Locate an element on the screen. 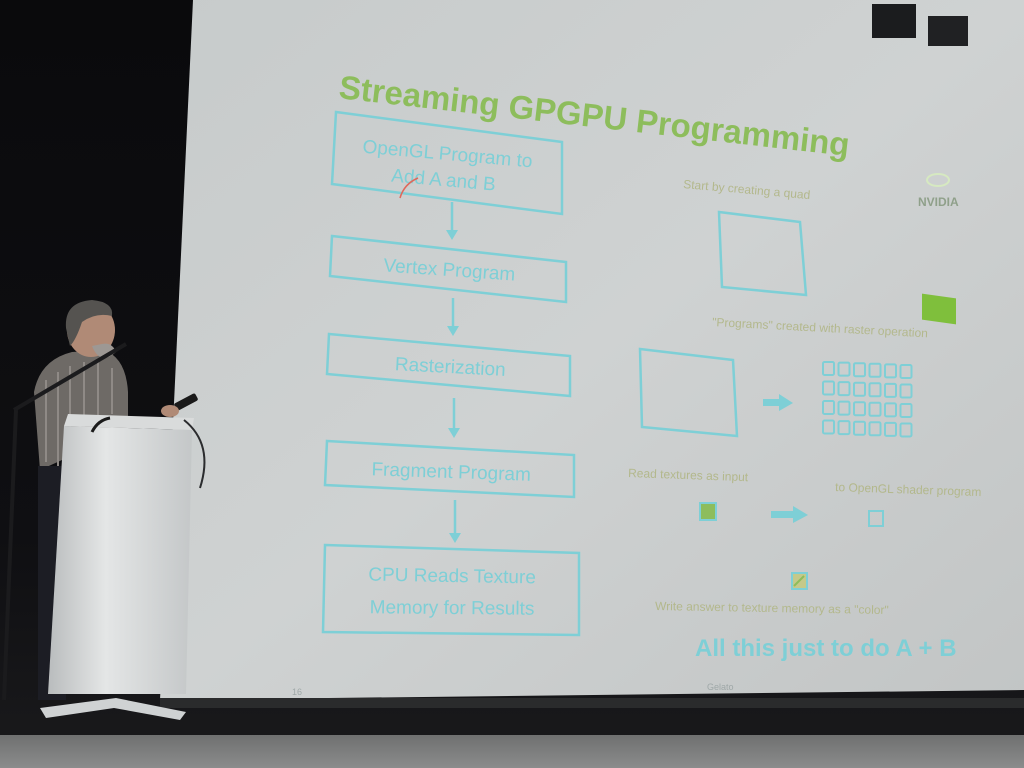  podium-body is located at coordinates (120, 560).